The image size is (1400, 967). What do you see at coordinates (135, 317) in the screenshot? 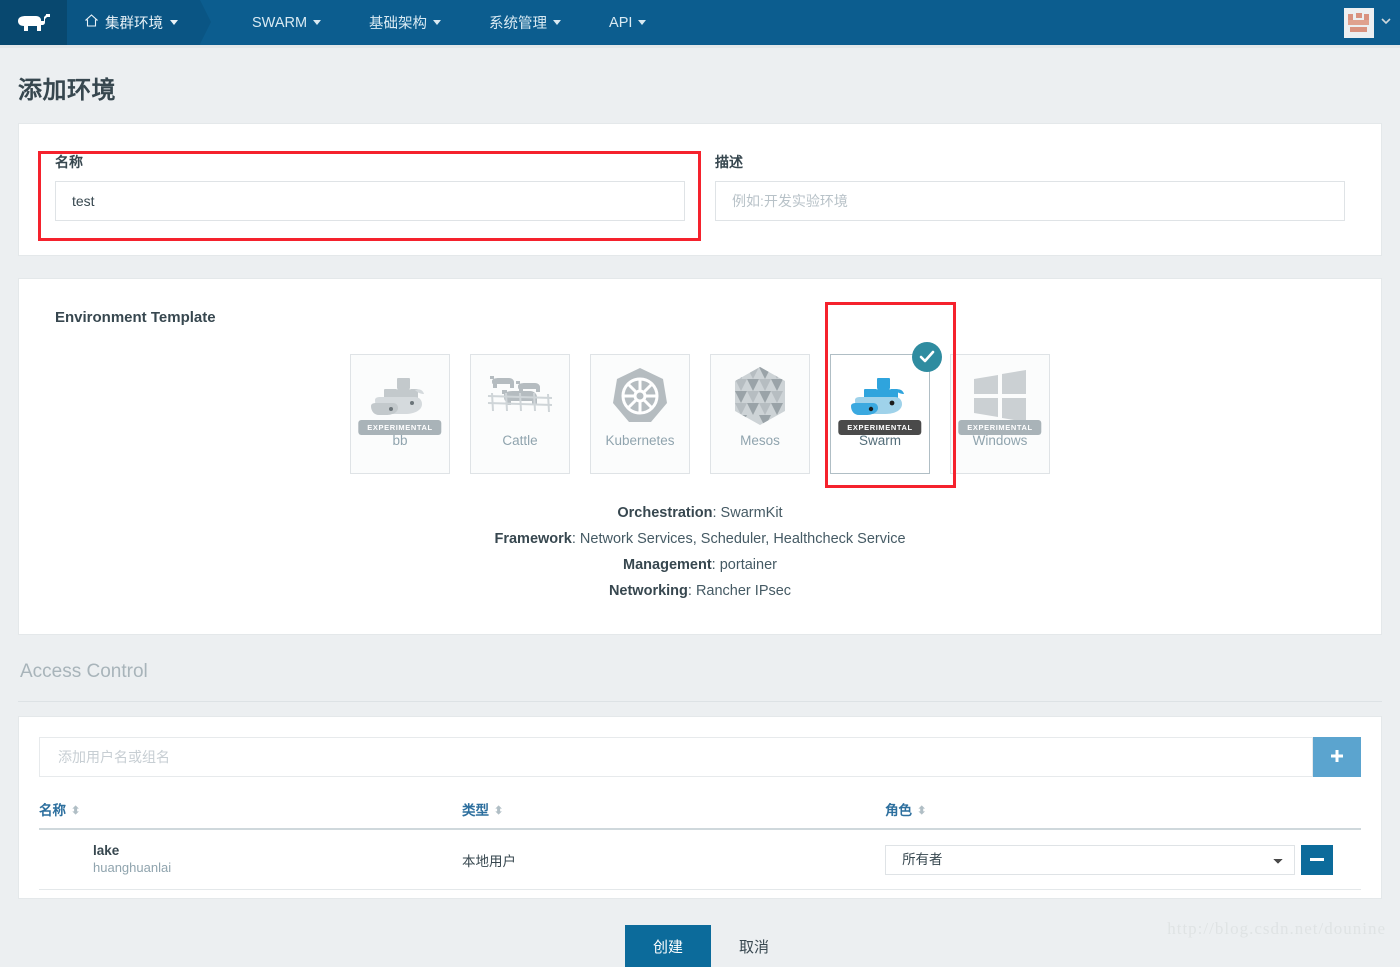
I see `environment-template-title: Environment Template` at bounding box center [135, 317].